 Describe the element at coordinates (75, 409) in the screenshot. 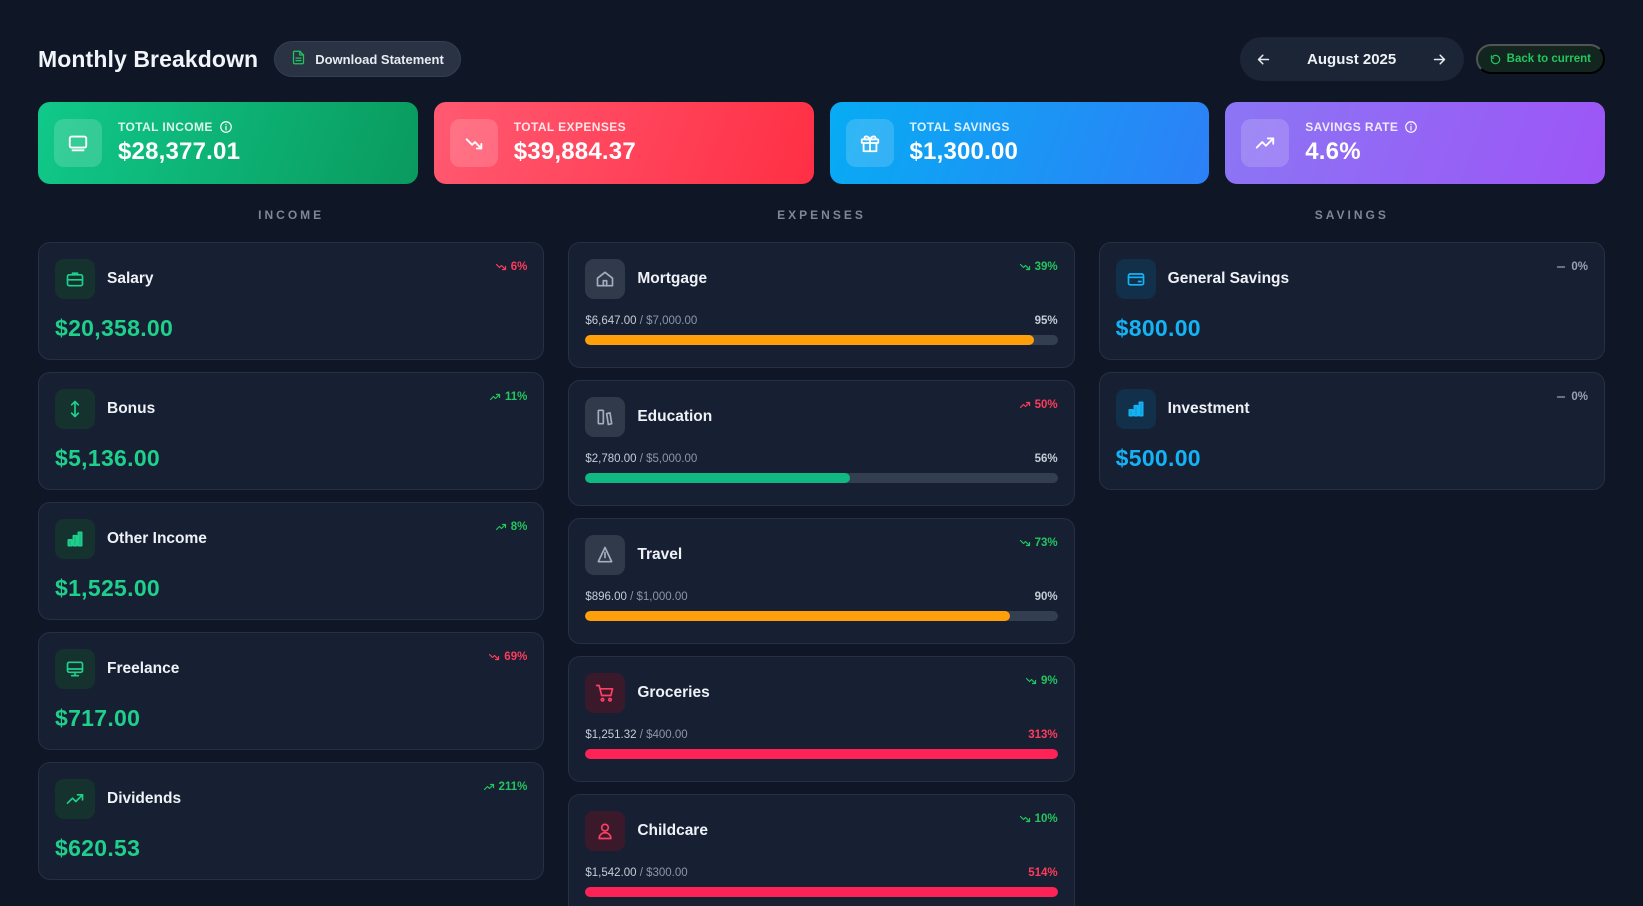

I see `arrows-vertical-icon` at that location.